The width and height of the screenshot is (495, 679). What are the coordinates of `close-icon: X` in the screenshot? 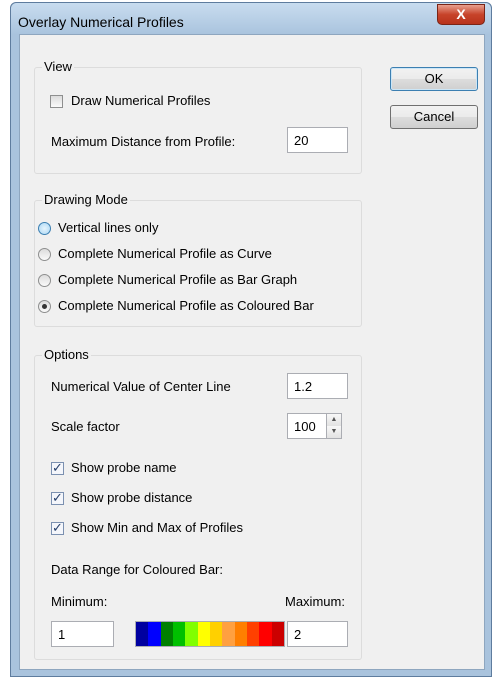 It's located at (461, 14).